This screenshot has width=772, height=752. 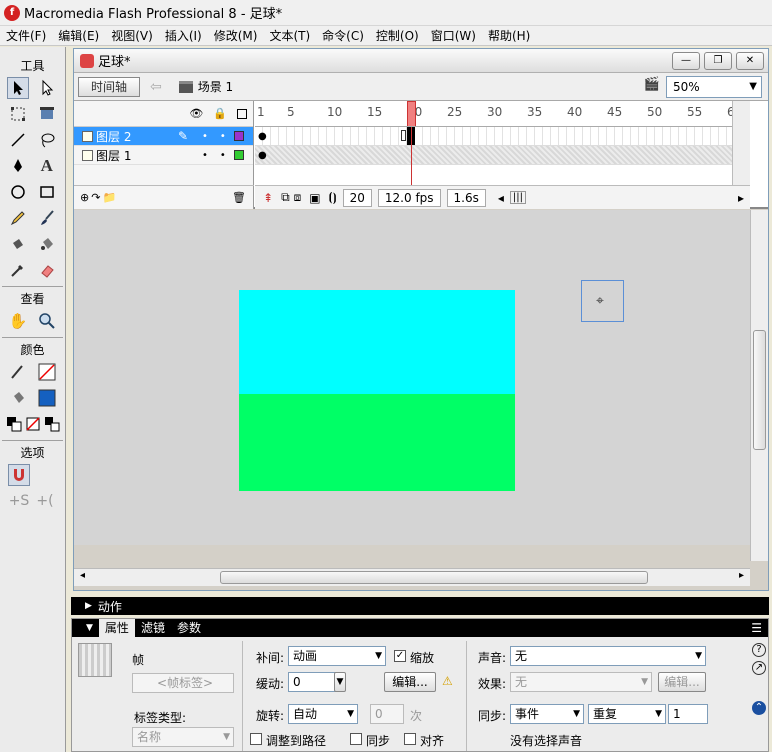 I want to click on oval-tool-icon, so click(x=18, y=192).